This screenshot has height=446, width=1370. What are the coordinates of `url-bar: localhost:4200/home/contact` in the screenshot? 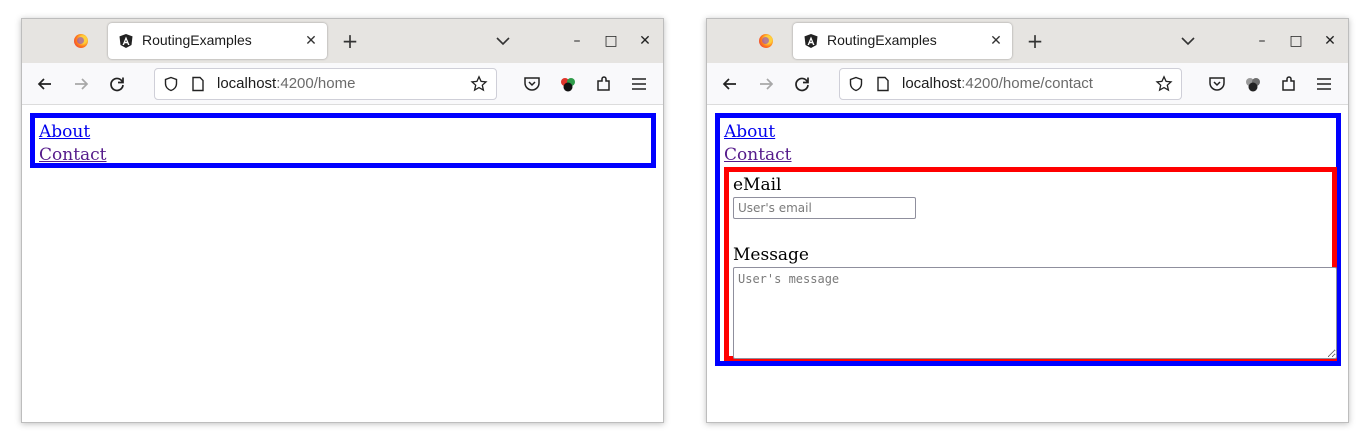 It's located at (1010, 84).